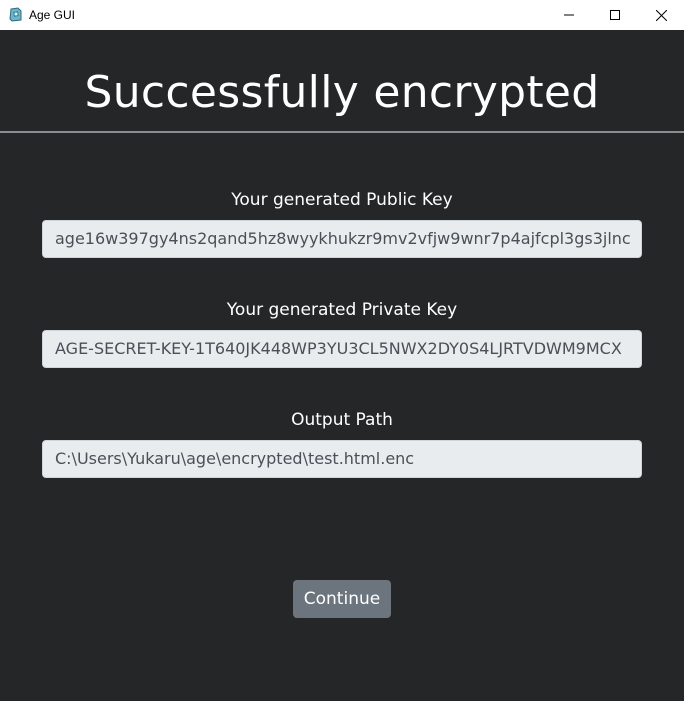 Image resolution: width=684 pixels, height=701 pixels. What do you see at coordinates (342, 310) in the screenshot?
I see `private-key-label: Your generated Private Key` at bounding box center [342, 310].